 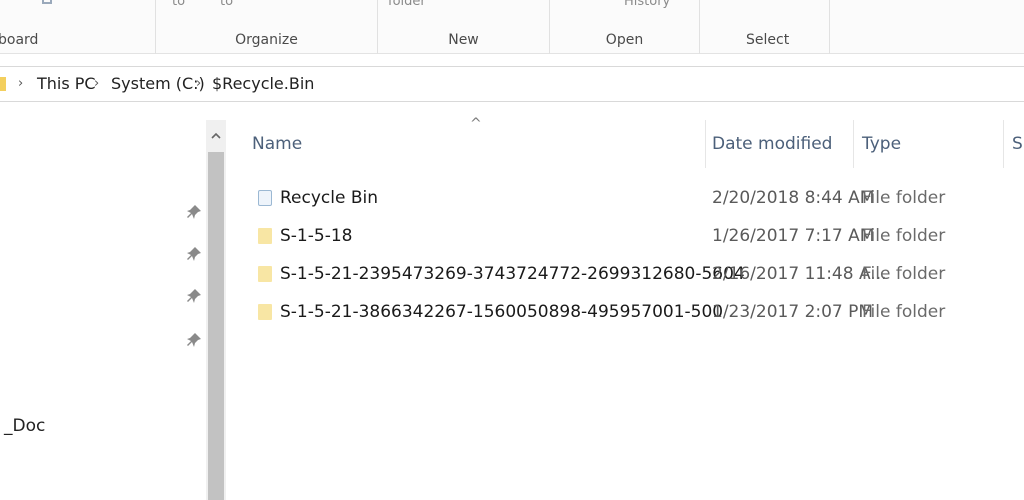 What do you see at coordinates (464, 27) in the screenshot?
I see `ribbon-group-new: folder New` at bounding box center [464, 27].